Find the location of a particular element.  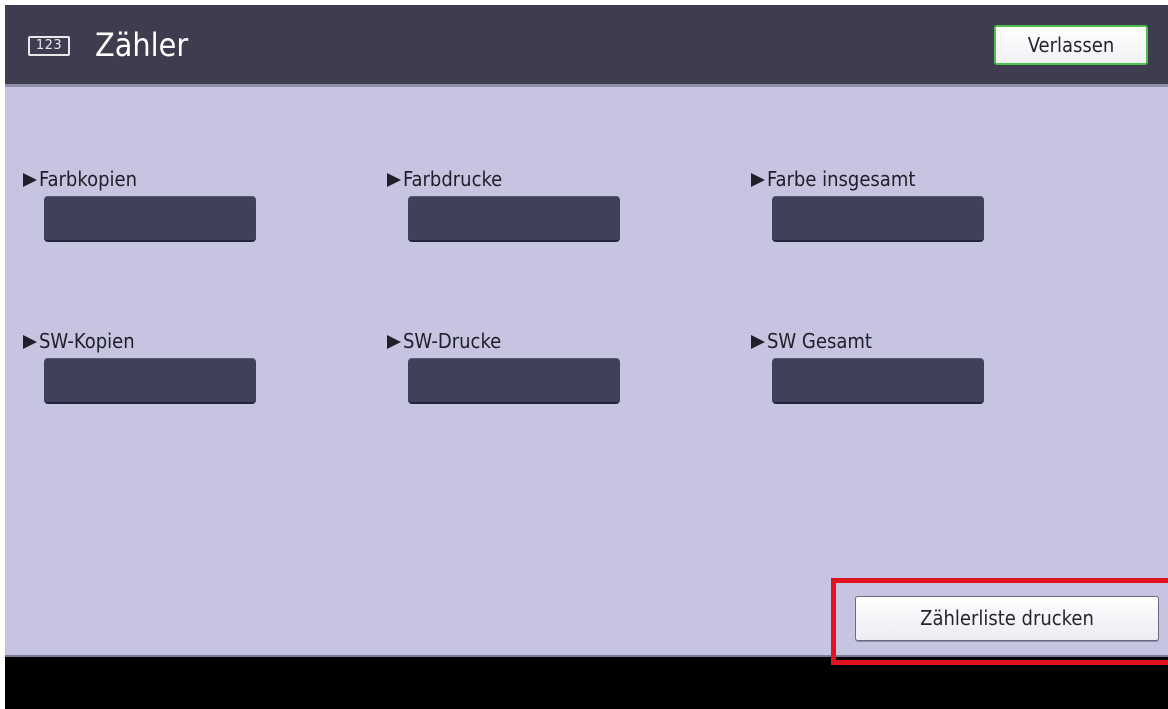

counter-label-text: Farbdrucke is located at coordinates (453, 179).